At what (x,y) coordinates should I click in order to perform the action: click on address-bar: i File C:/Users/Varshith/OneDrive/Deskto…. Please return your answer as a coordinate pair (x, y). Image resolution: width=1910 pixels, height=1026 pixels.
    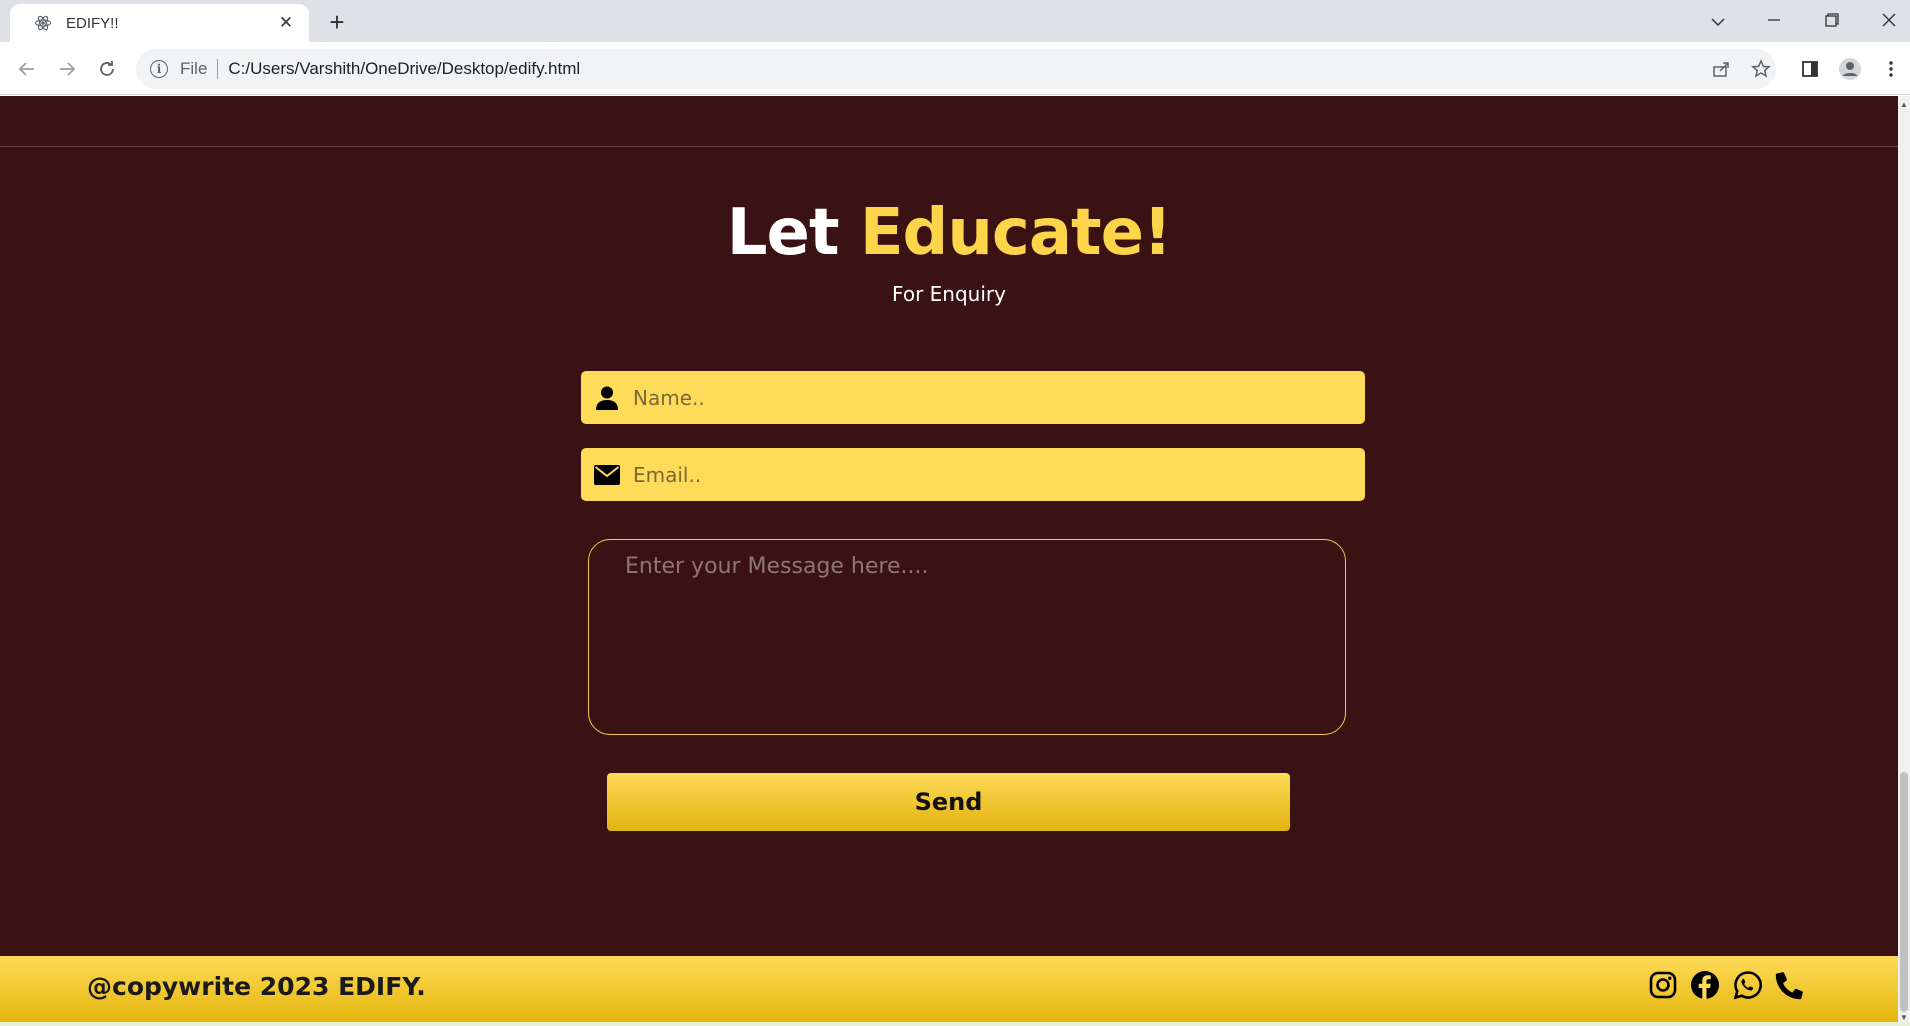
    Looking at the image, I should click on (956, 69).